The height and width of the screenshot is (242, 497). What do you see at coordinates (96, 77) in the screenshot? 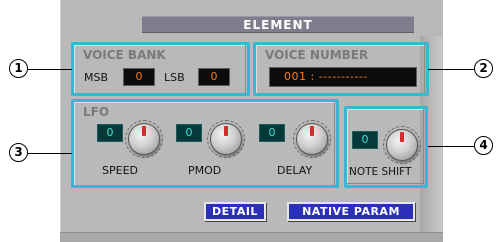
I see `msb-label: MSB` at bounding box center [96, 77].